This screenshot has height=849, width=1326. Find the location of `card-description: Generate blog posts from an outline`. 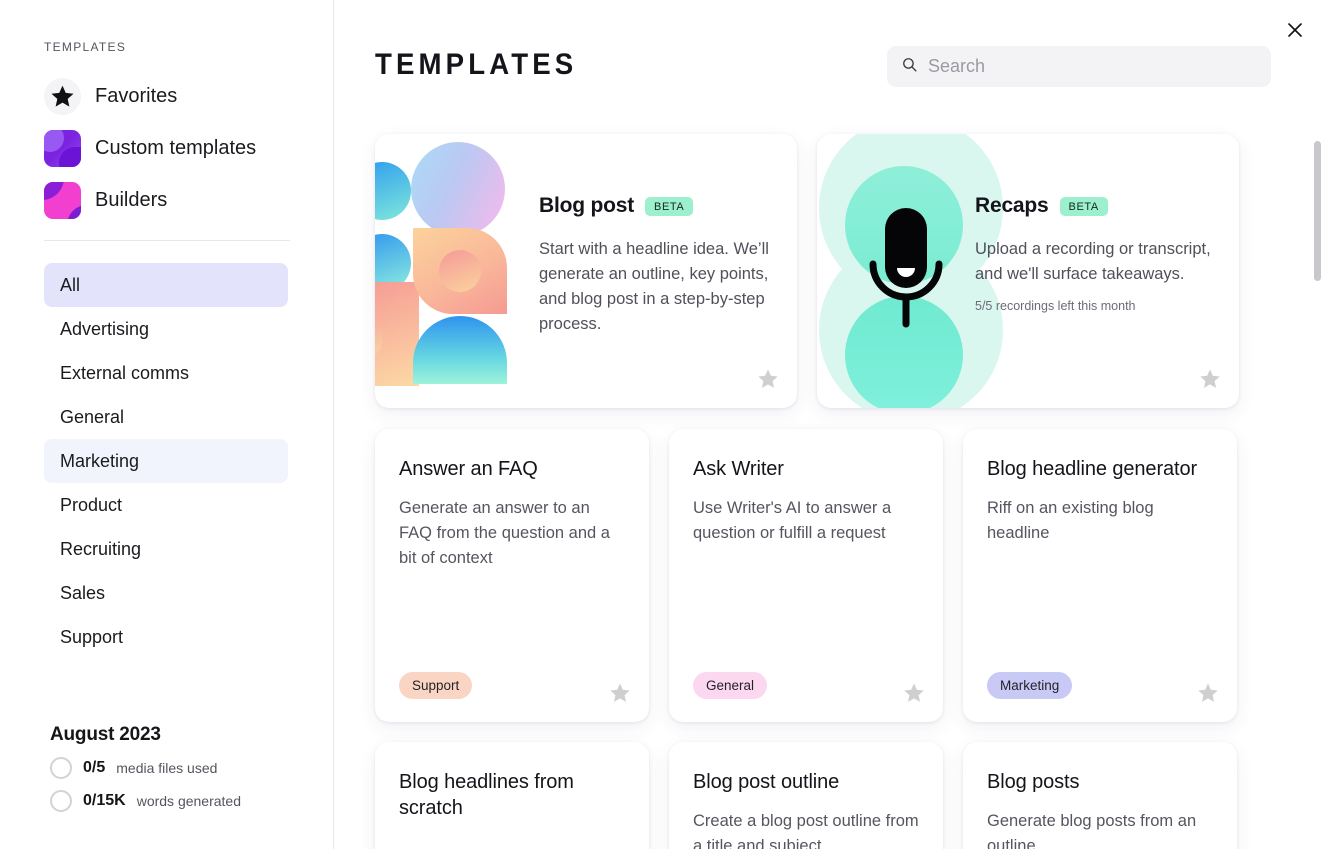

card-description: Generate blog posts from an outline is located at coordinates (1092, 830).